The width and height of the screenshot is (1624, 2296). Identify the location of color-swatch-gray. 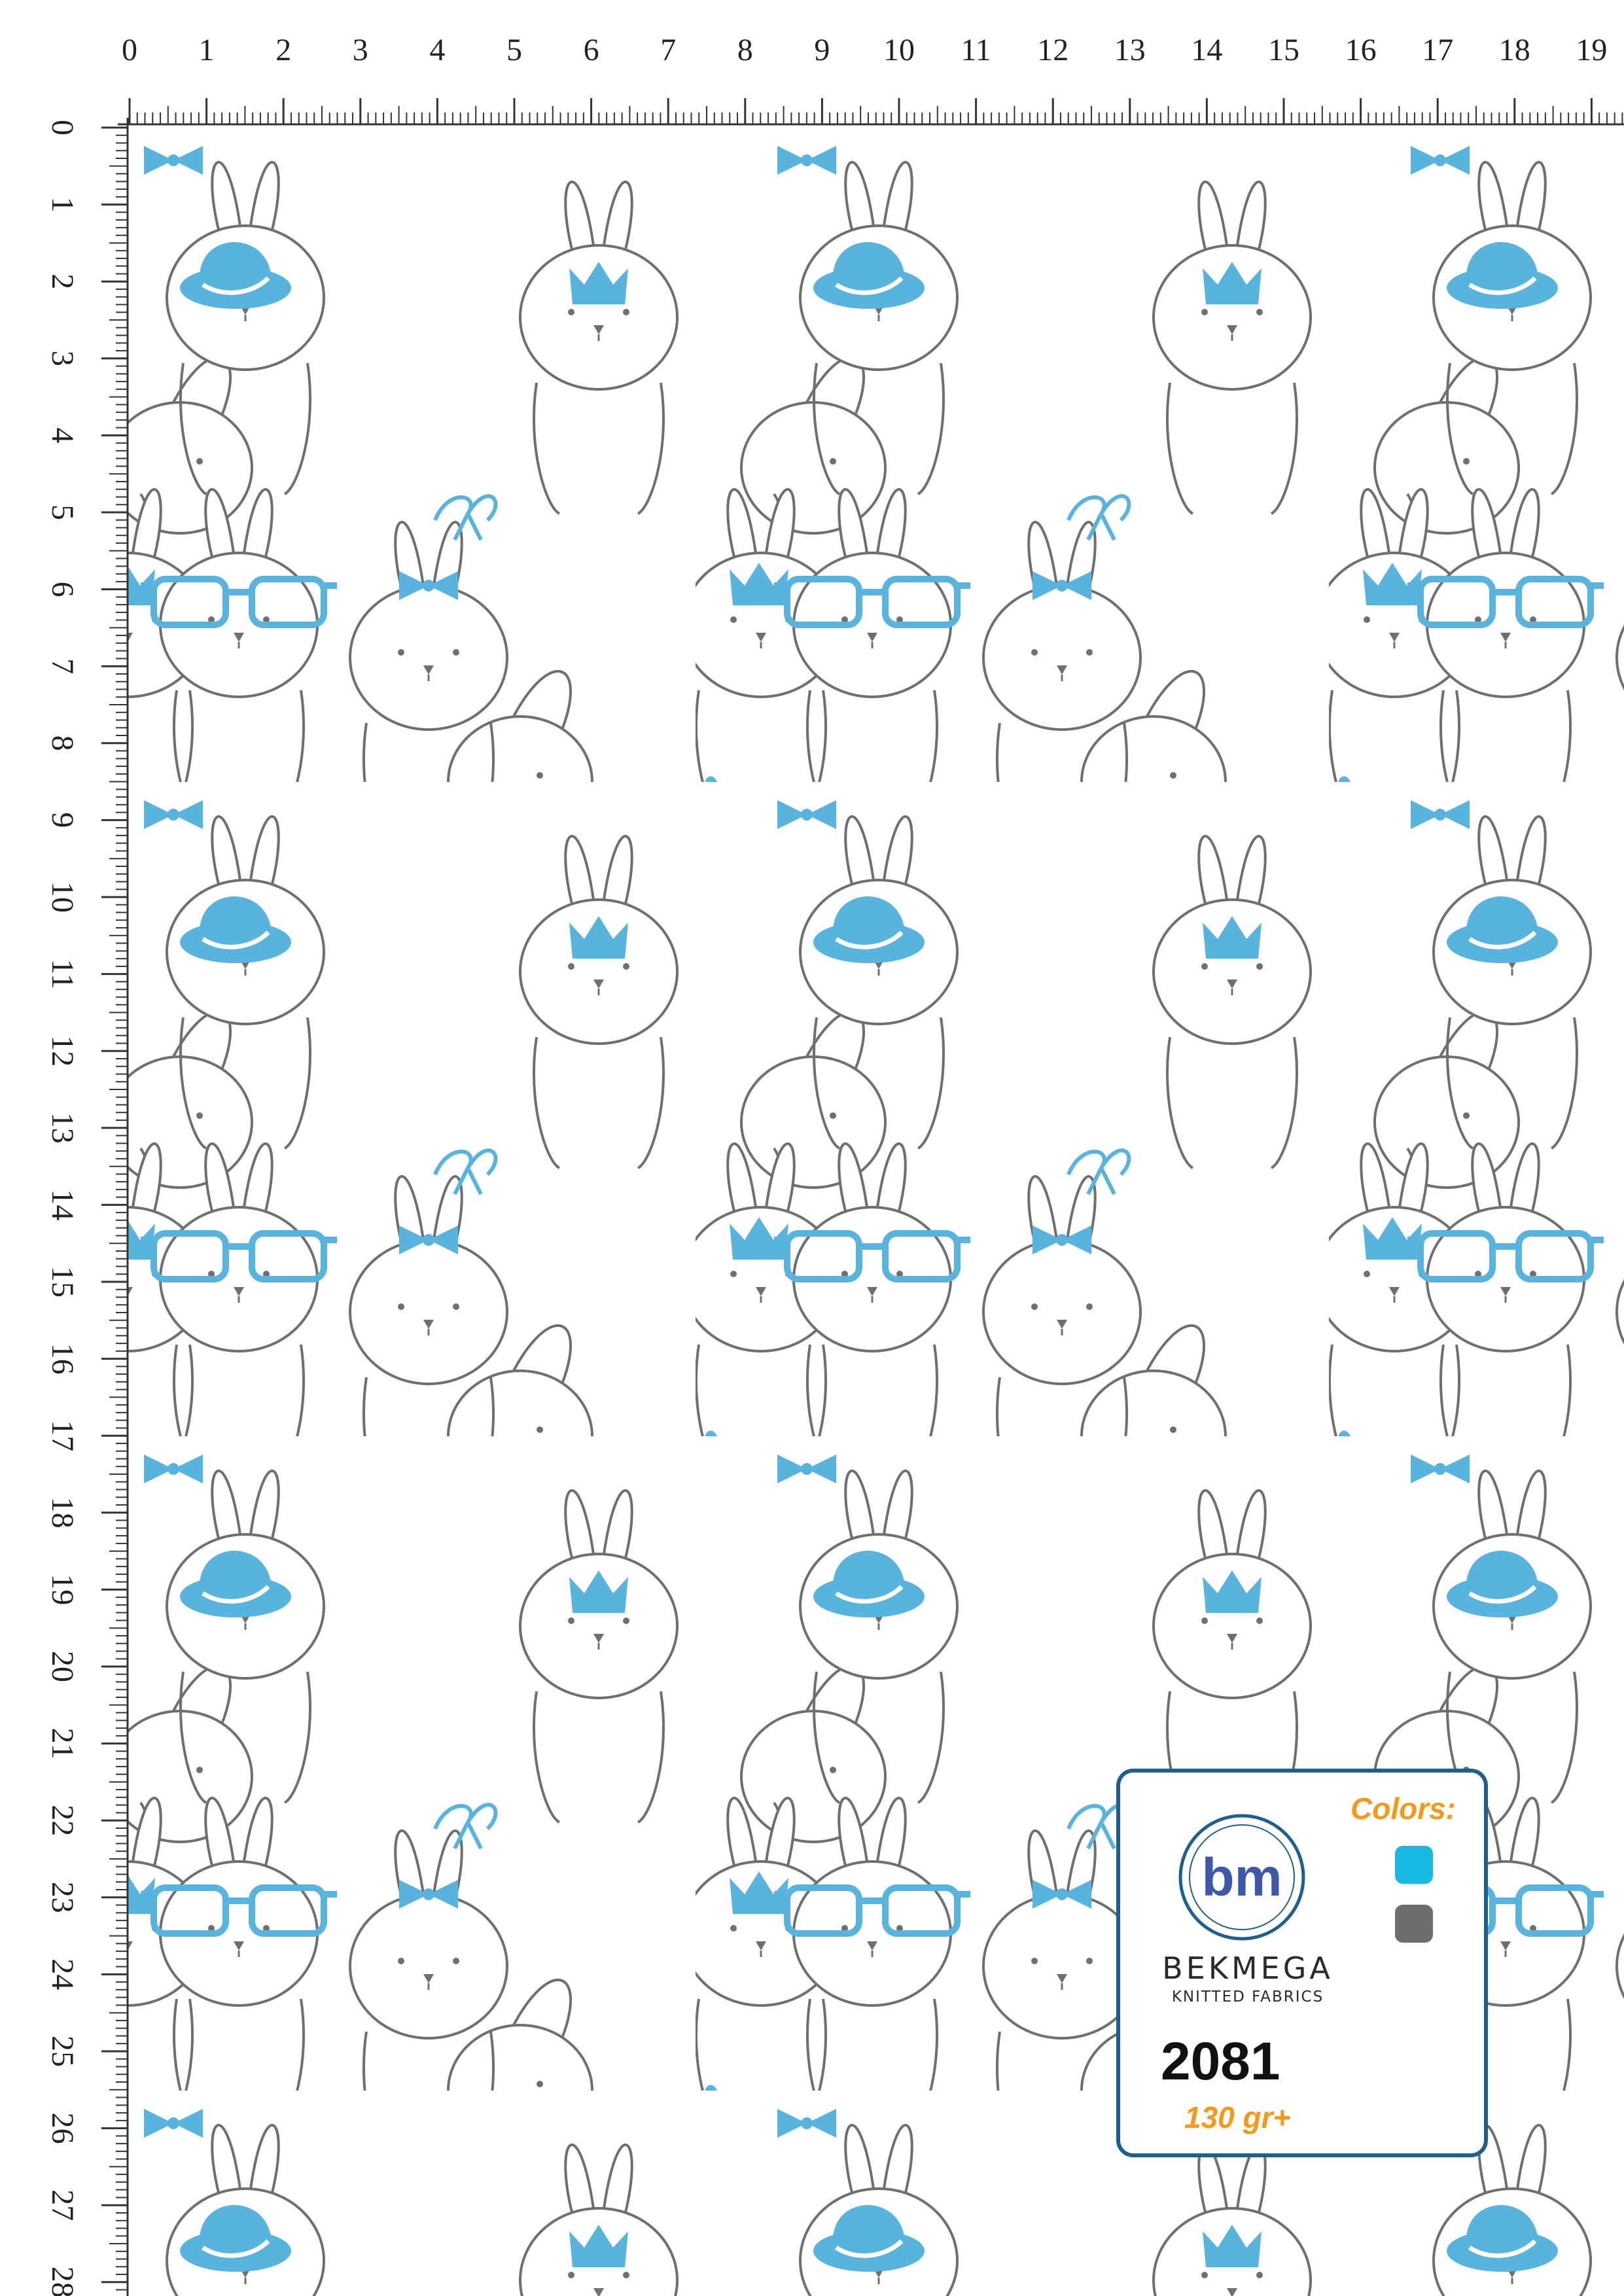
(1414, 1924).